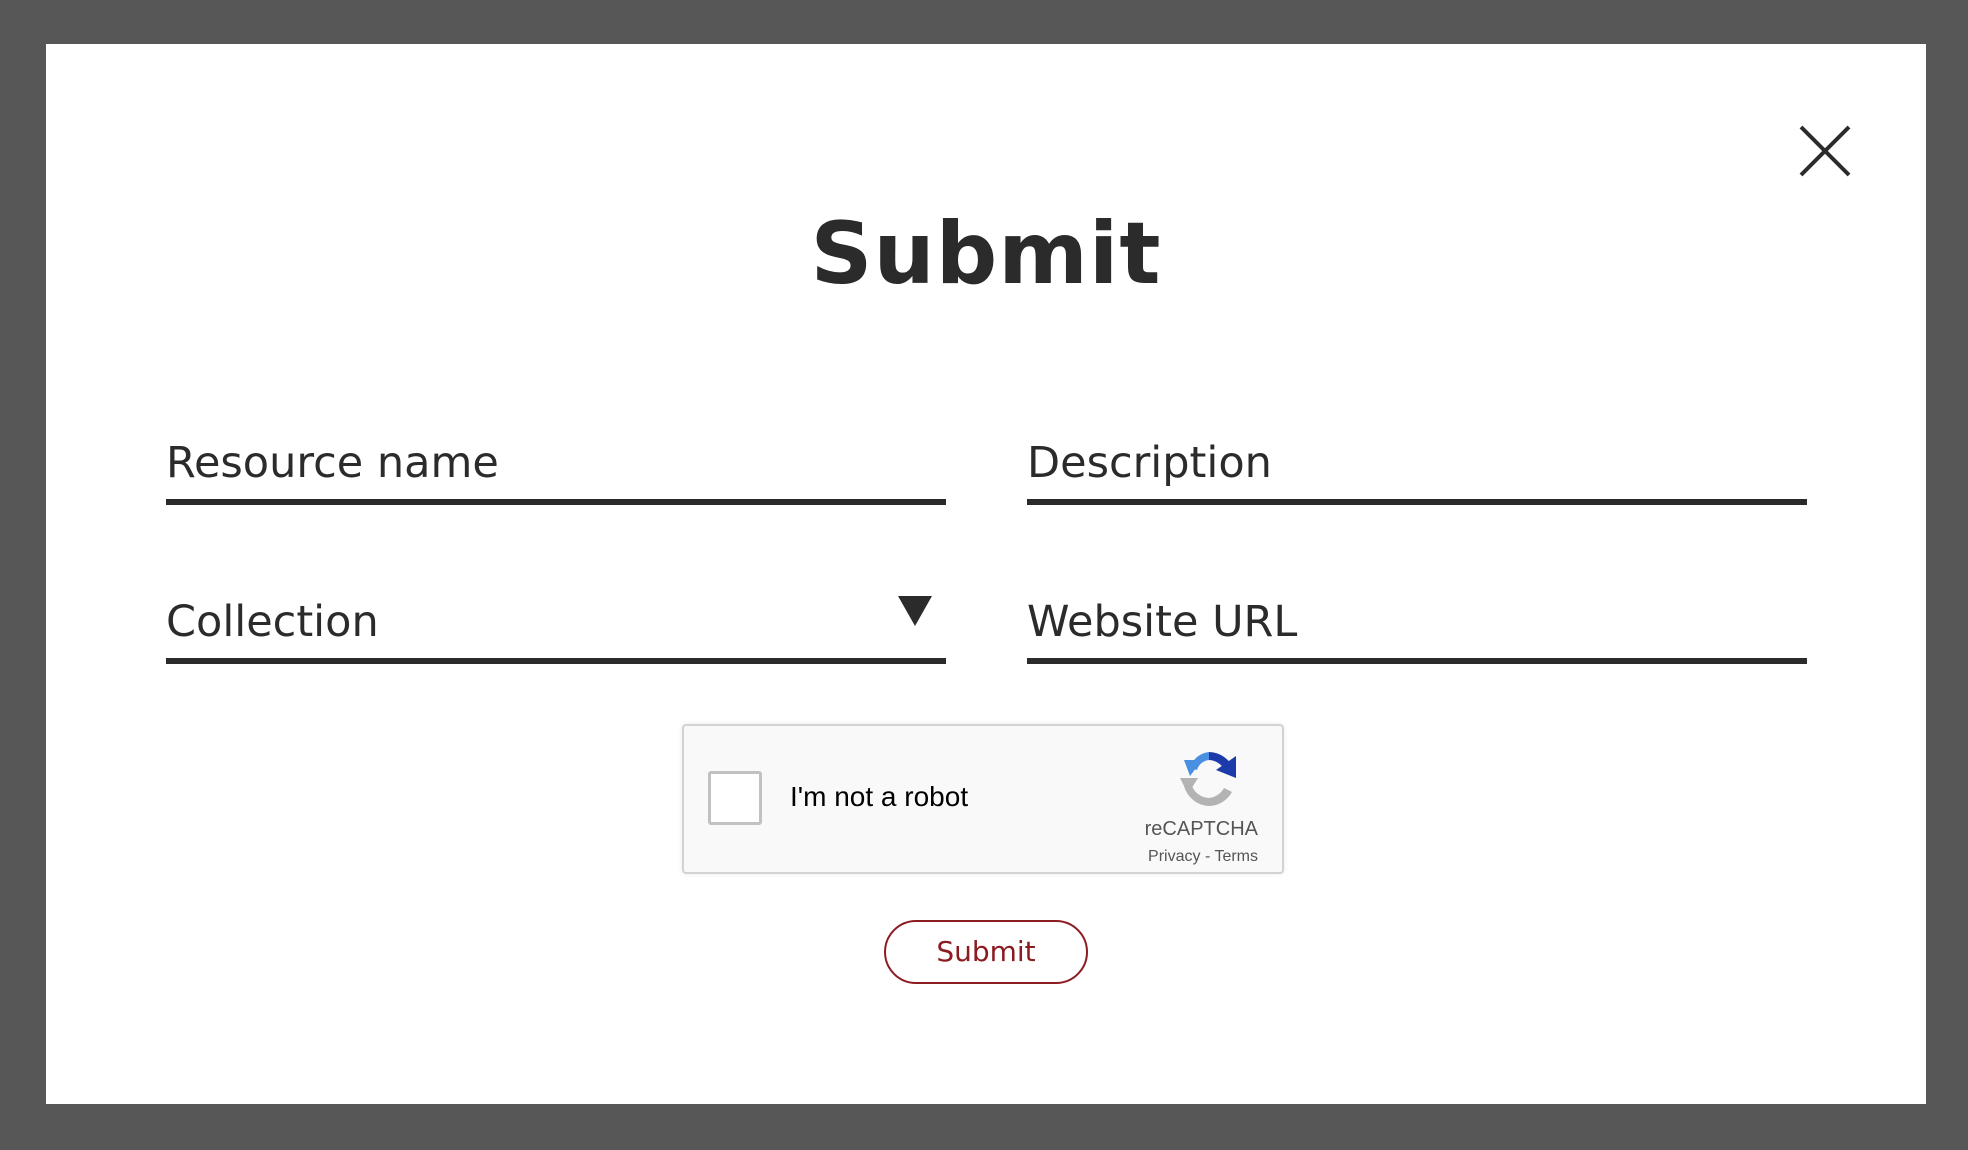 The image size is (1968, 1150). What do you see at coordinates (879, 796) in the screenshot?
I see `recaptcha-label: I'm not a robot` at bounding box center [879, 796].